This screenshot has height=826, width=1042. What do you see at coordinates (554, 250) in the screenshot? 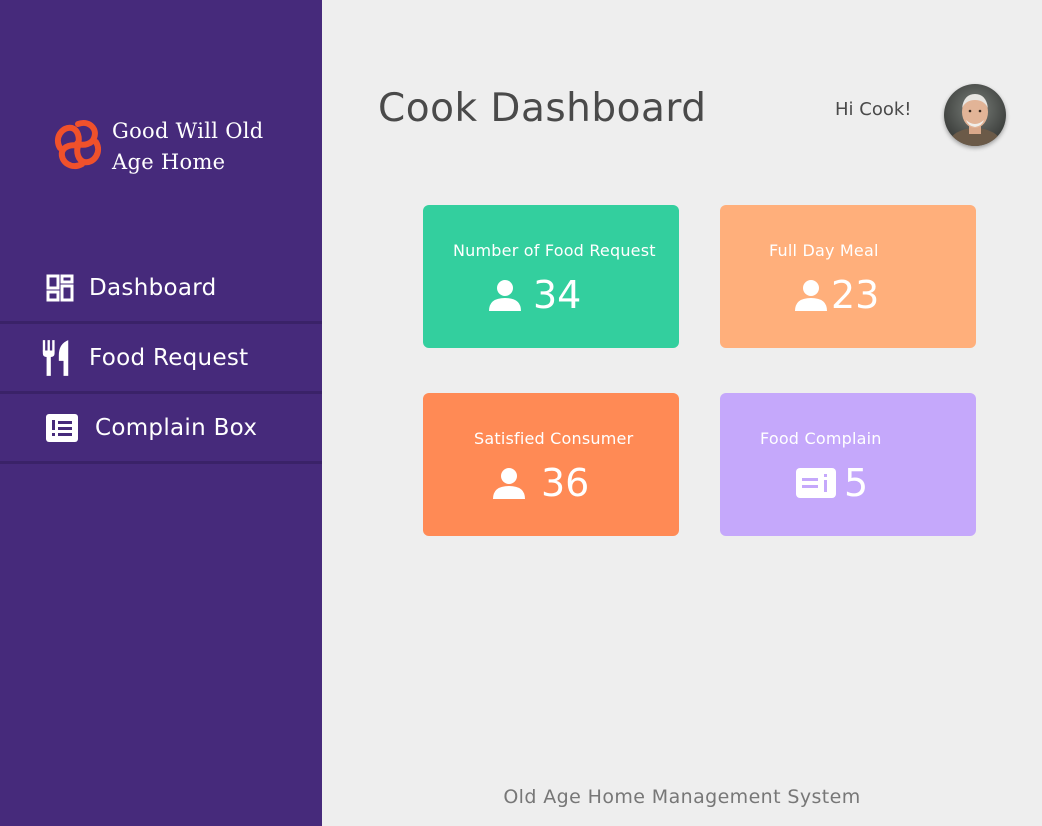
I see `card-label: Number of Food Request` at bounding box center [554, 250].